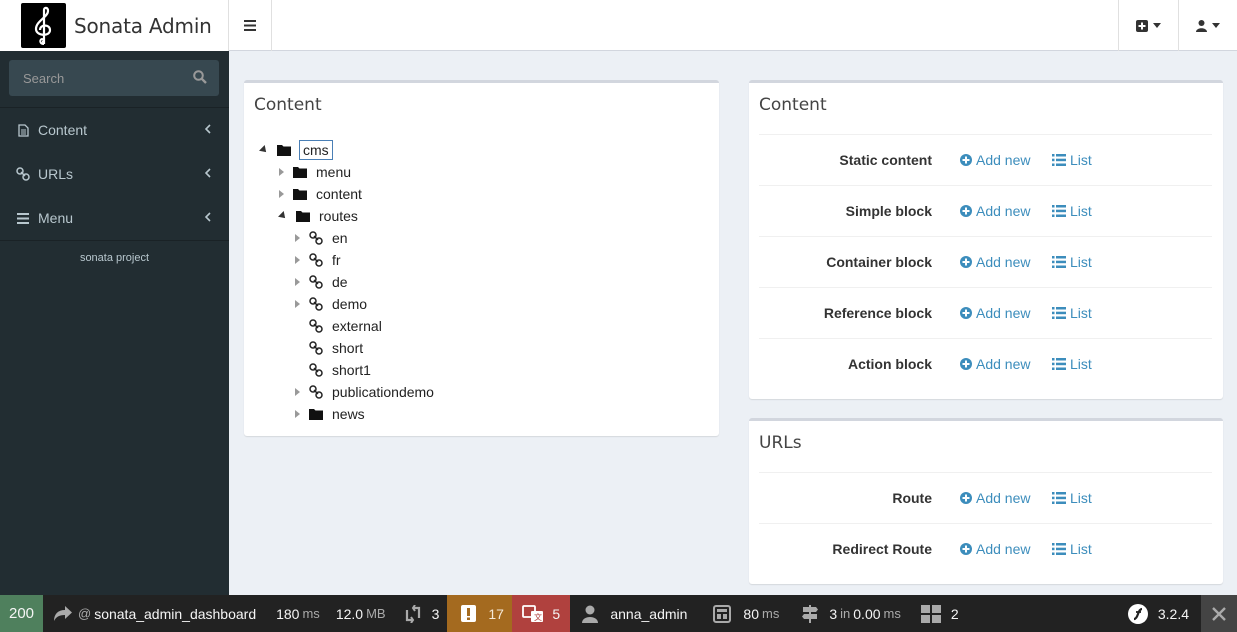 The height and width of the screenshot is (632, 1237). Describe the element at coordinates (364, 392) in the screenshot. I see `tree-node: publicationdemo` at that location.